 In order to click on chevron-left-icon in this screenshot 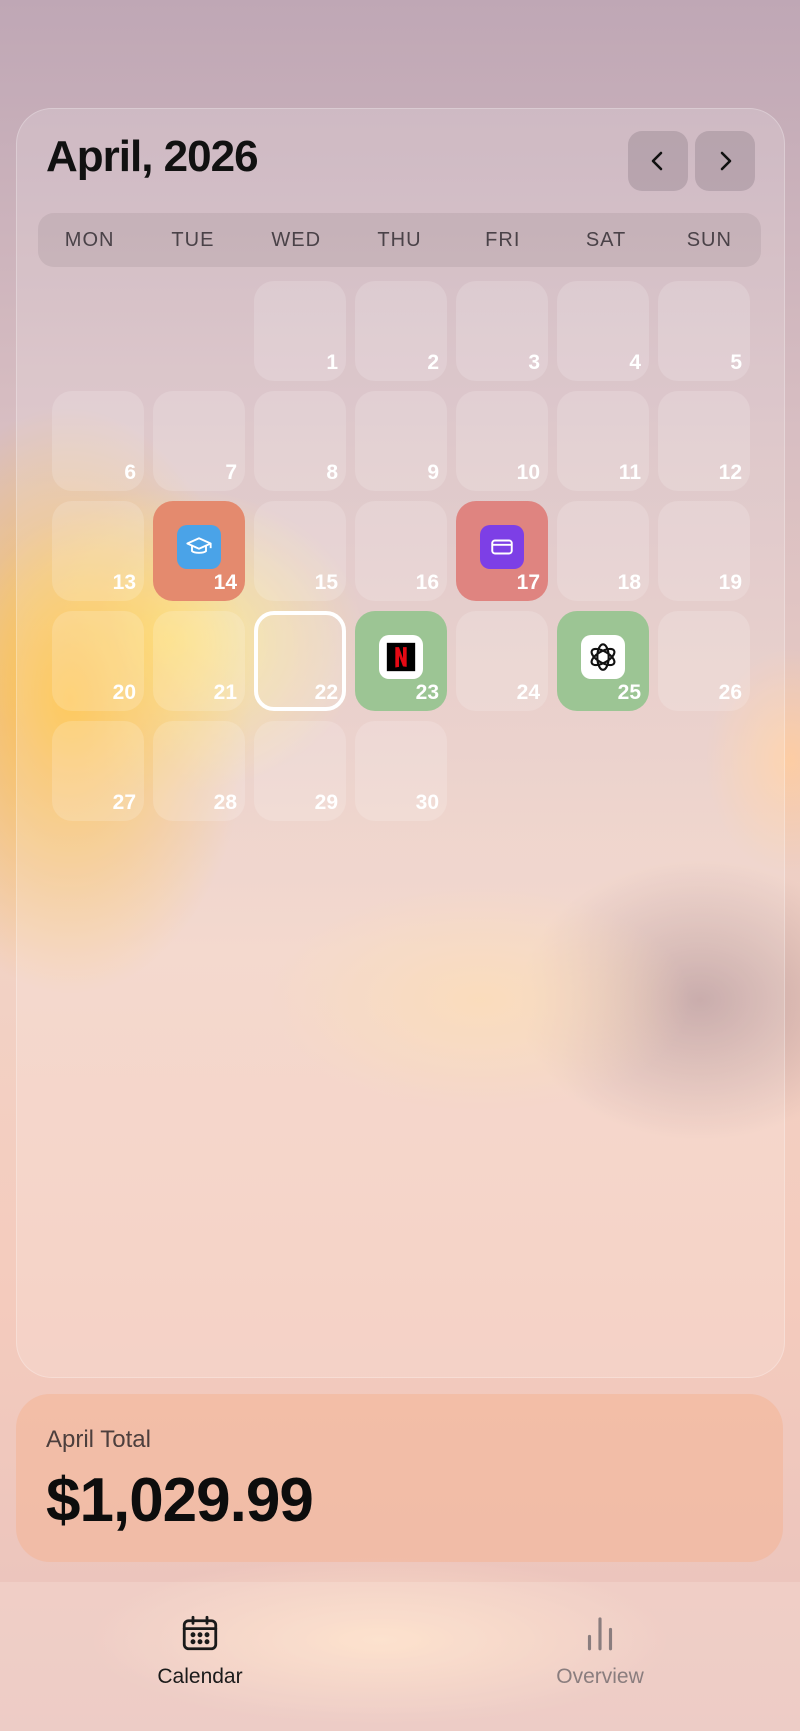, I will do `click(657, 161)`.